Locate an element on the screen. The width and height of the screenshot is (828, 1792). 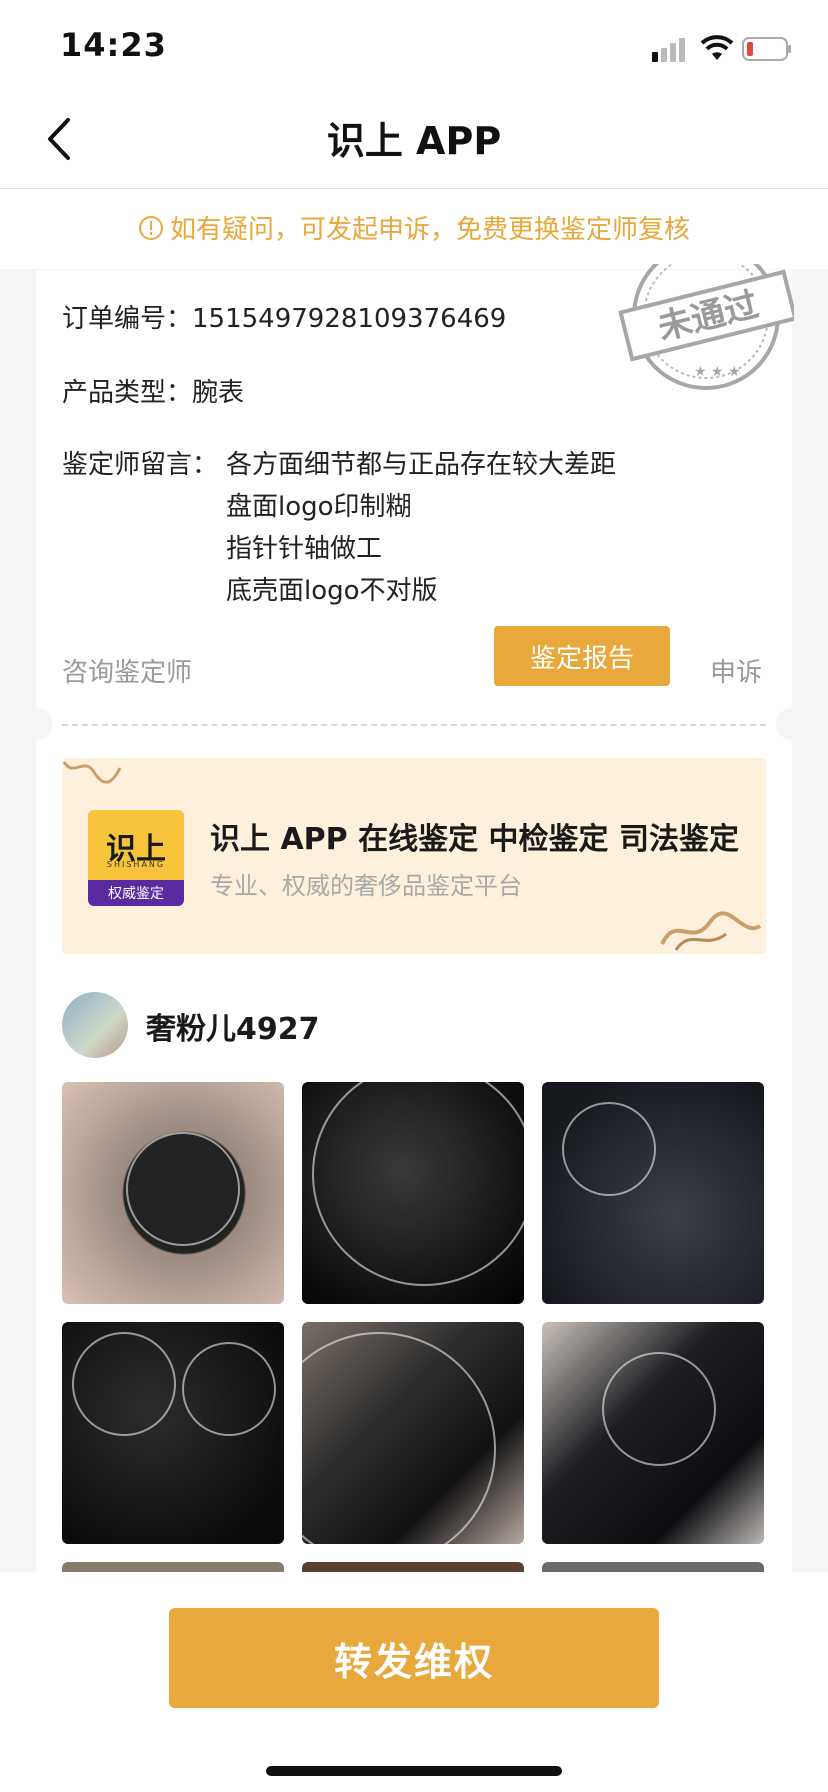
notice-content: 如有疑问，可发起申诉，免费更换鉴定师复核 is located at coordinates (414, 227).